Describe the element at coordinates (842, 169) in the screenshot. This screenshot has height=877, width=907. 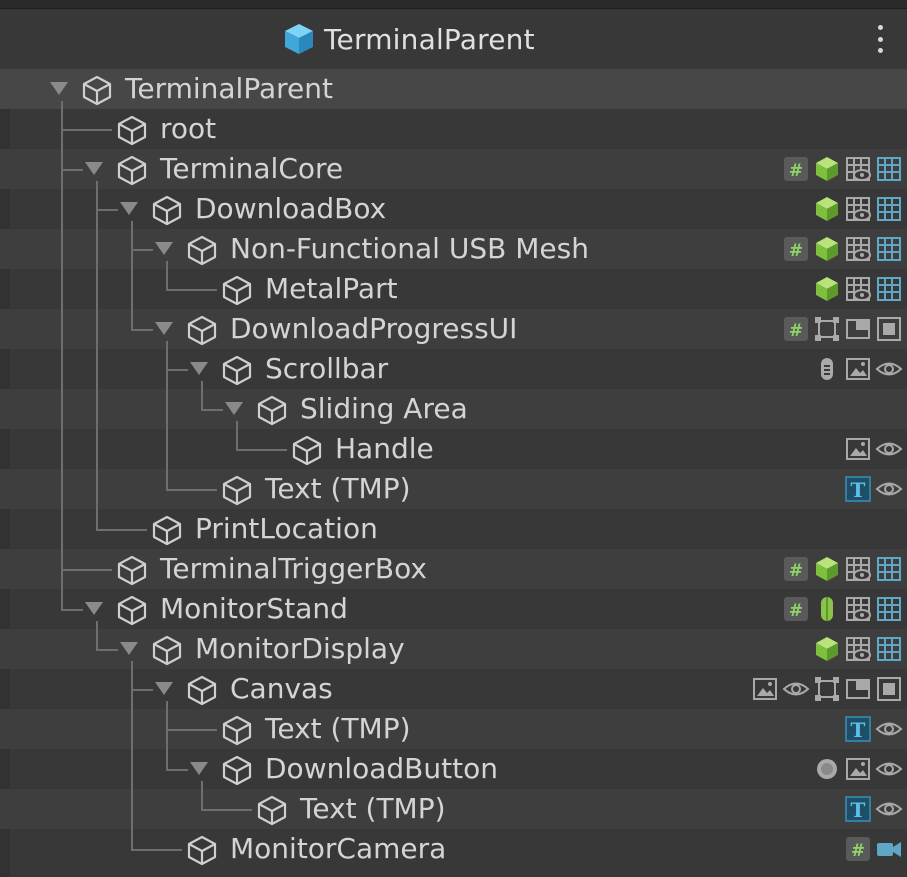
I see `component-icons: #` at that location.